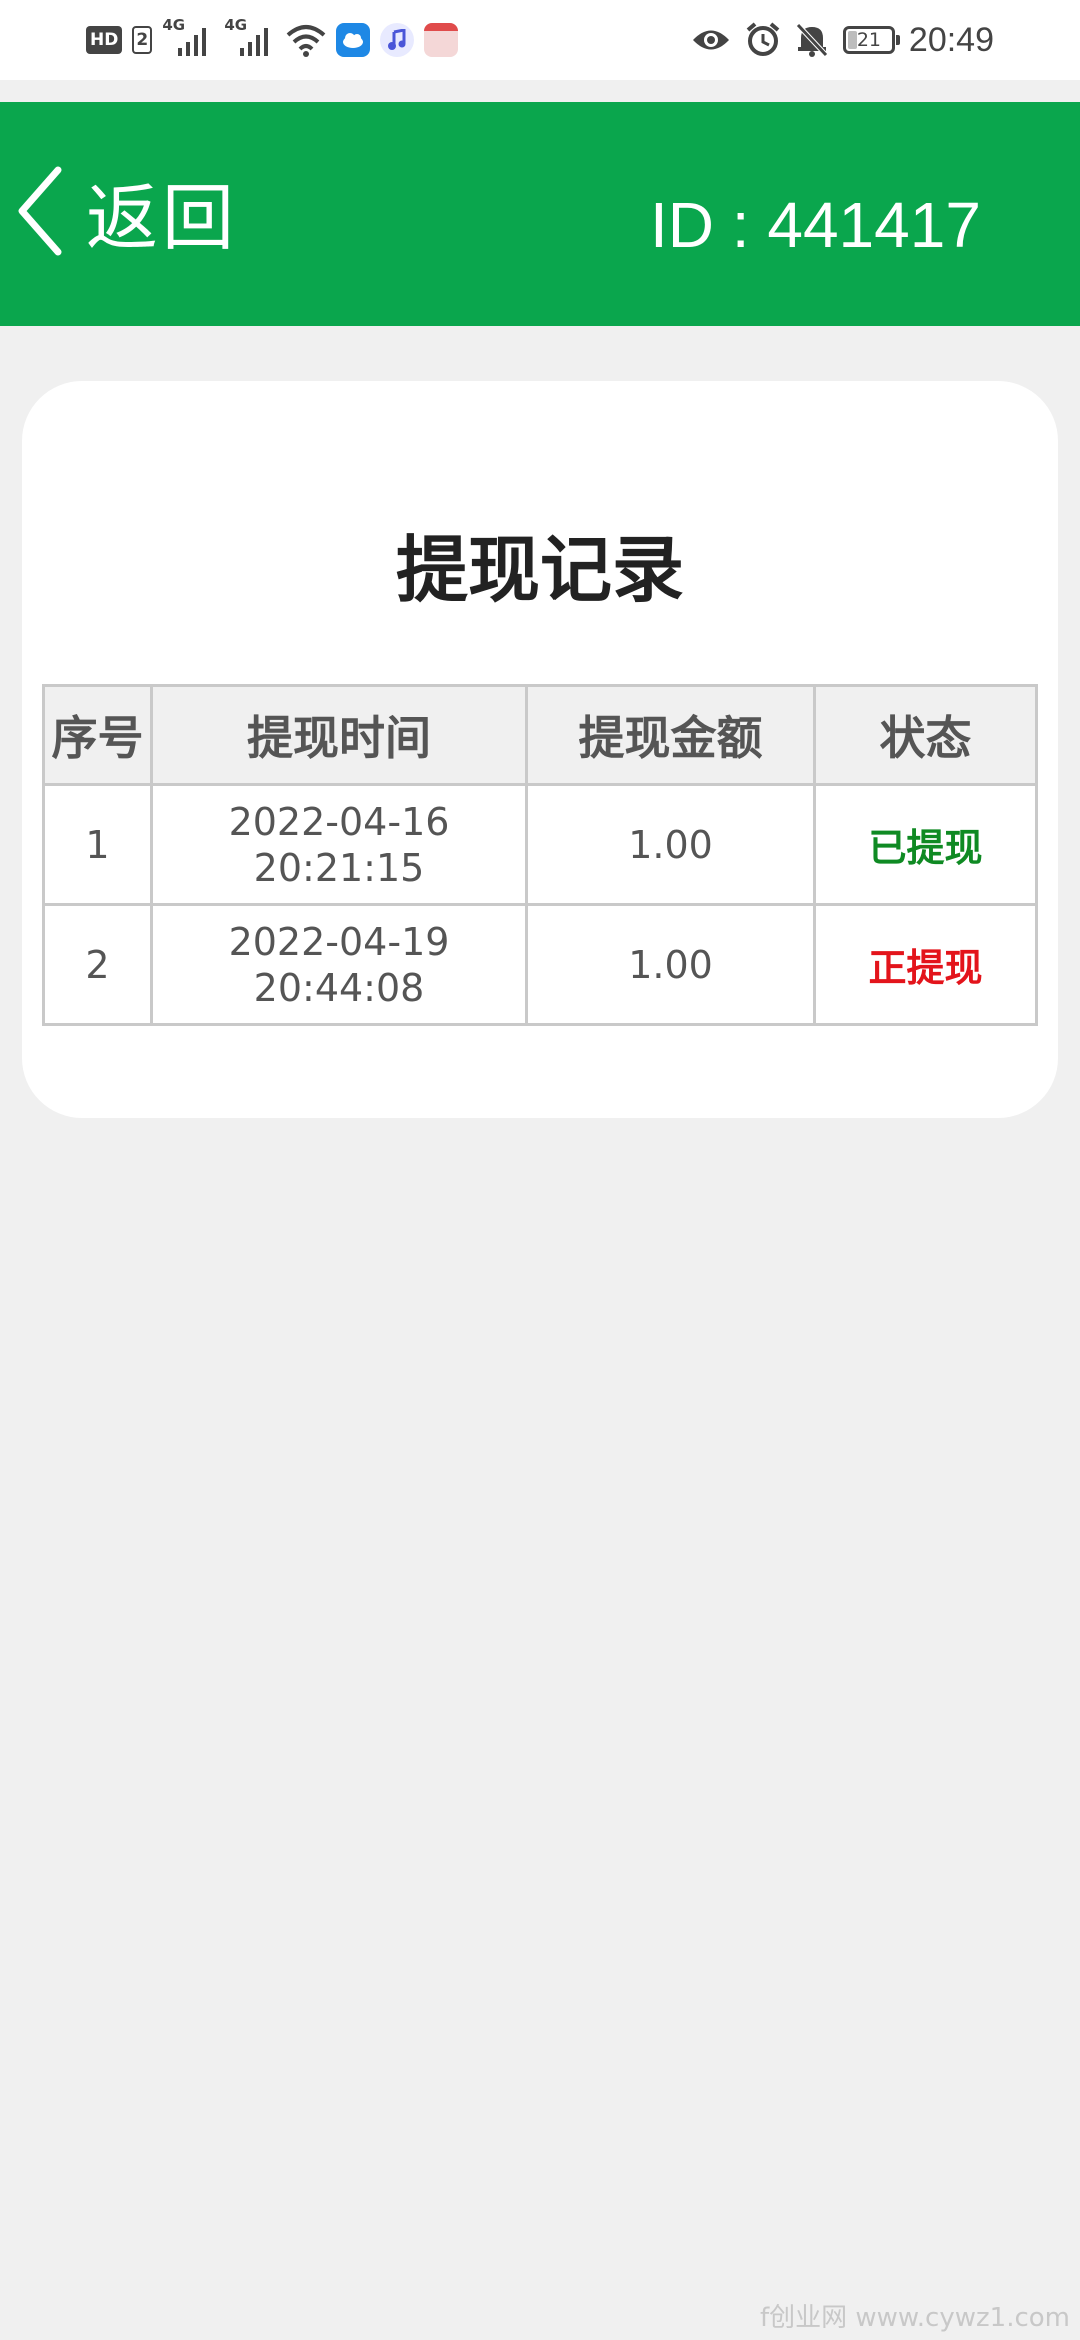 This screenshot has height=2340, width=1080. What do you see at coordinates (353, 40) in the screenshot?
I see `weather-app-icon` at bounding box center [353, 40].